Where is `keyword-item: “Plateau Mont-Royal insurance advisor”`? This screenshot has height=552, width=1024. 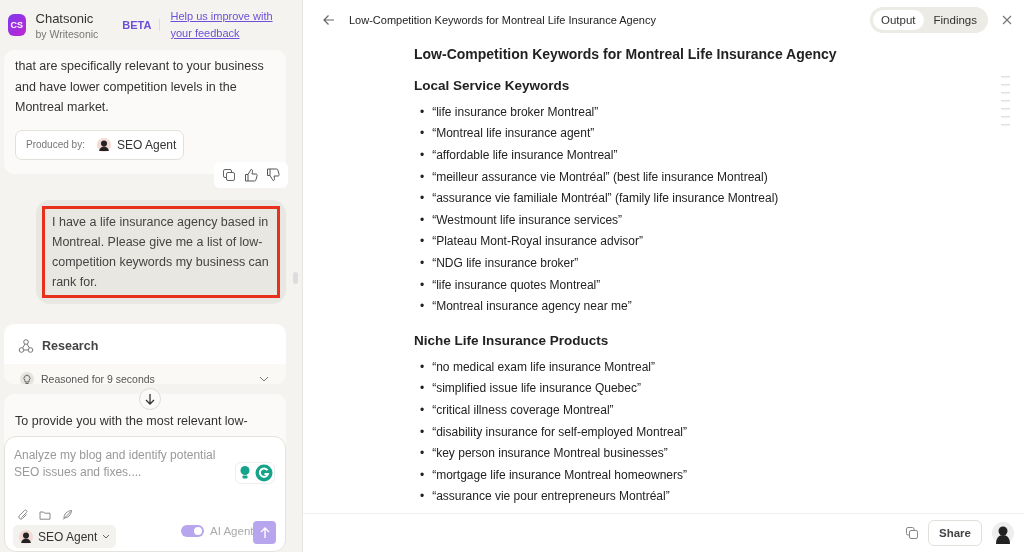
keyword-item: “Plateau Mont-Royal insurance advisor” is located at coordinates (537, 241).